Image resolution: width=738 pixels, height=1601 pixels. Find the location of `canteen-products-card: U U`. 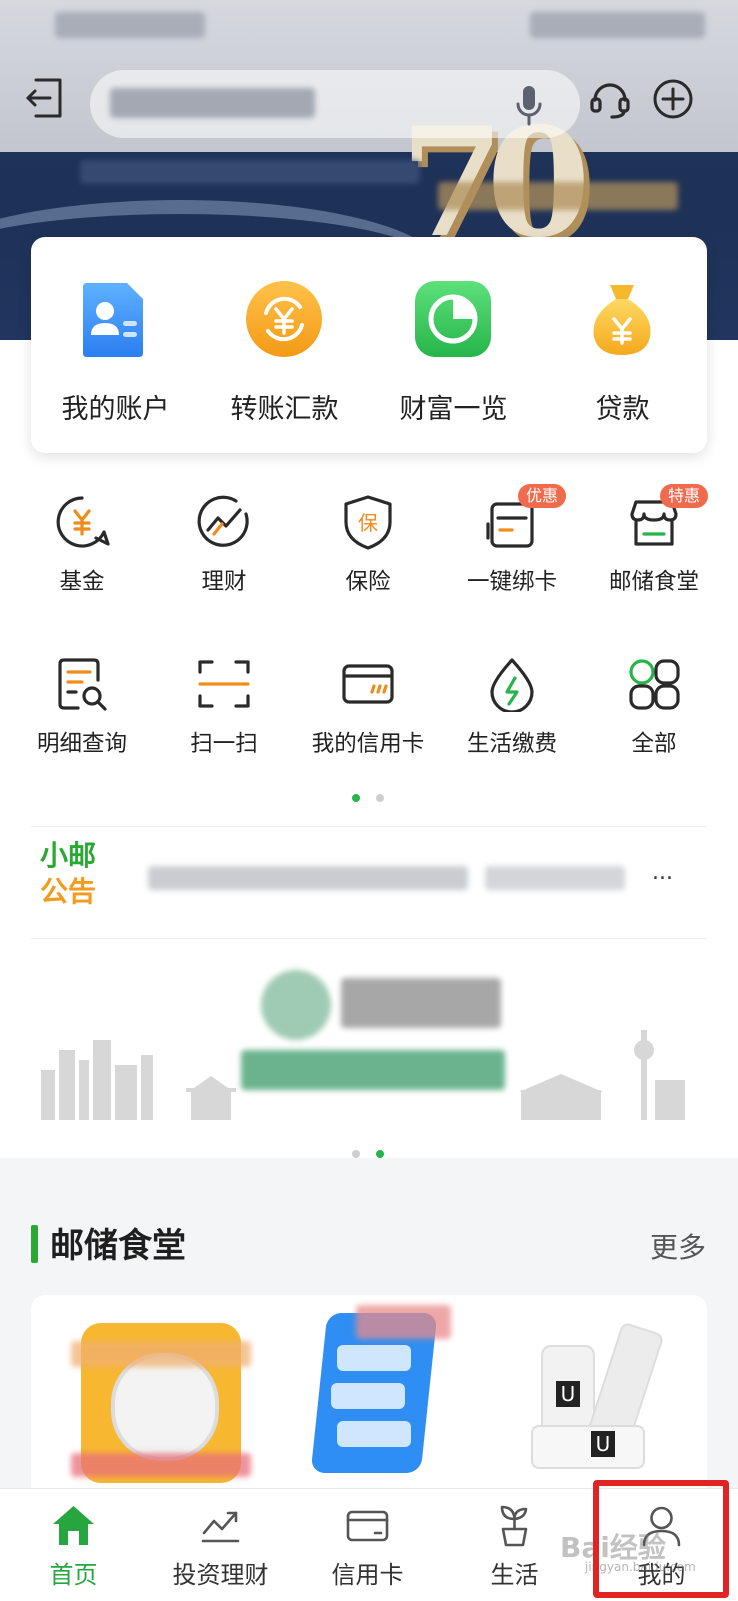

canteen-products-card: U U is located at coordinates (369, 1400).